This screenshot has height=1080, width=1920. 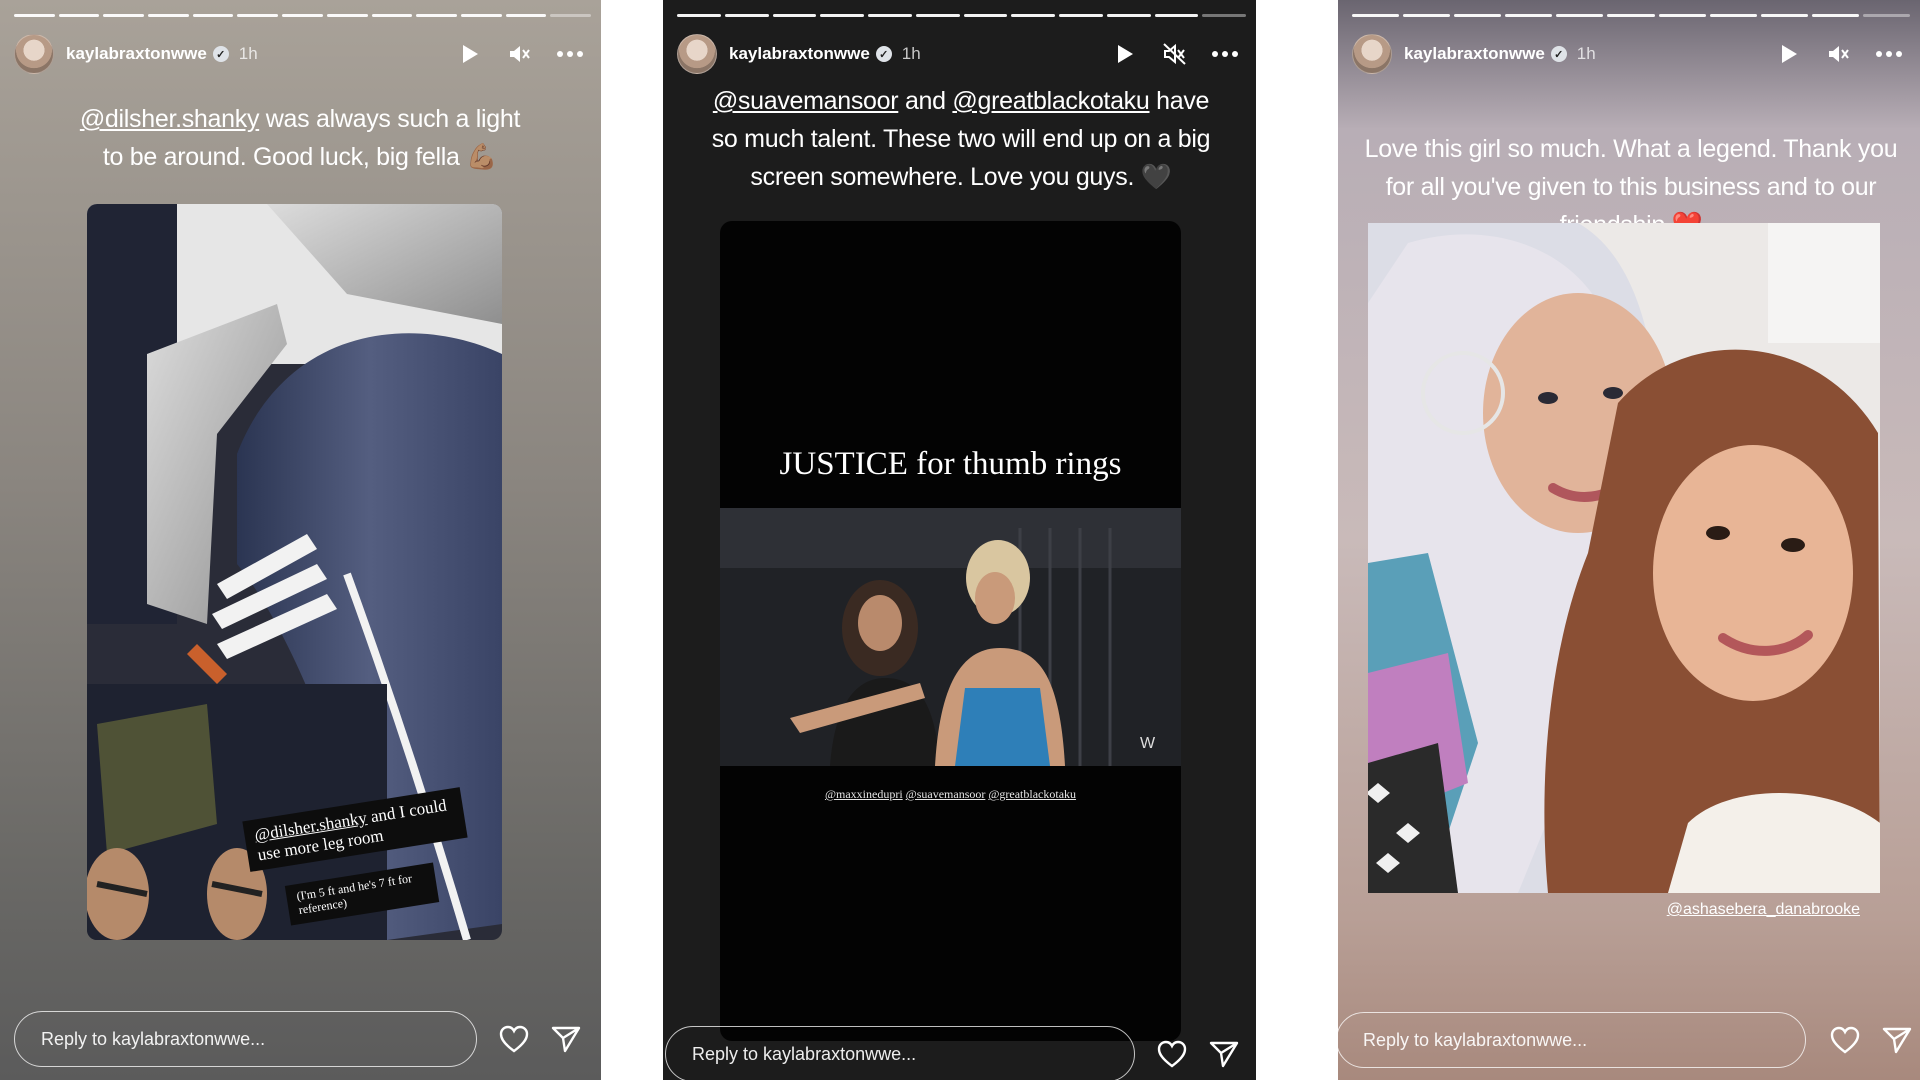 I want to click on photo-tag-mention: @ashasebera_danabrooke, so click(x=1763, y=909).